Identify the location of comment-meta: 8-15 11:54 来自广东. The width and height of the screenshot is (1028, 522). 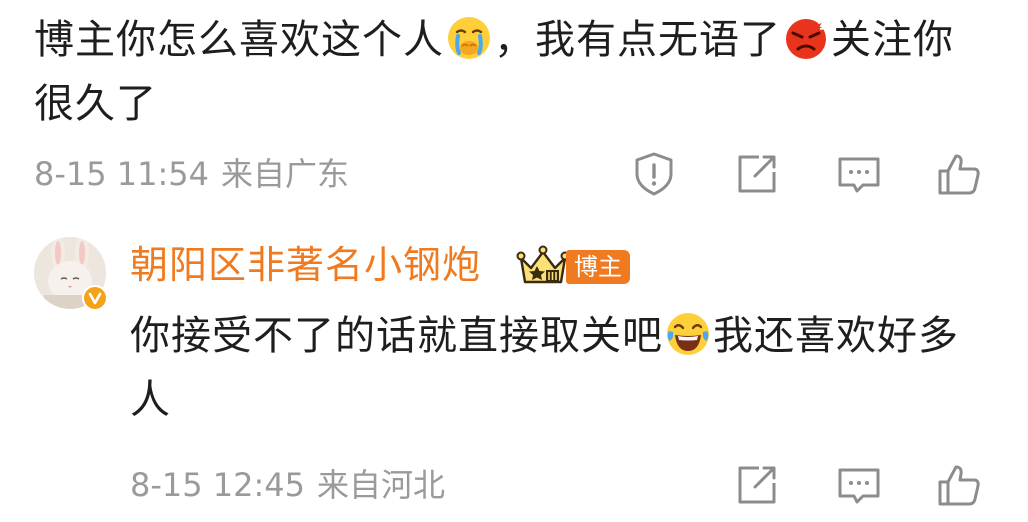
(197, 174).